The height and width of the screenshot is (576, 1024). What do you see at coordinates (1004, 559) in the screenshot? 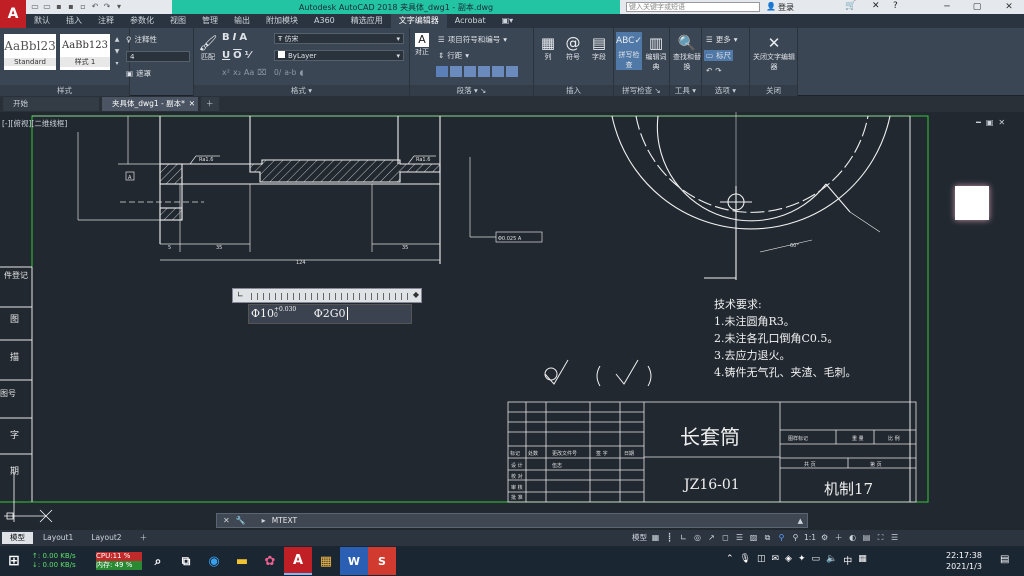
I see `notification-icon: ▤` at bounding box center [1004, 559].